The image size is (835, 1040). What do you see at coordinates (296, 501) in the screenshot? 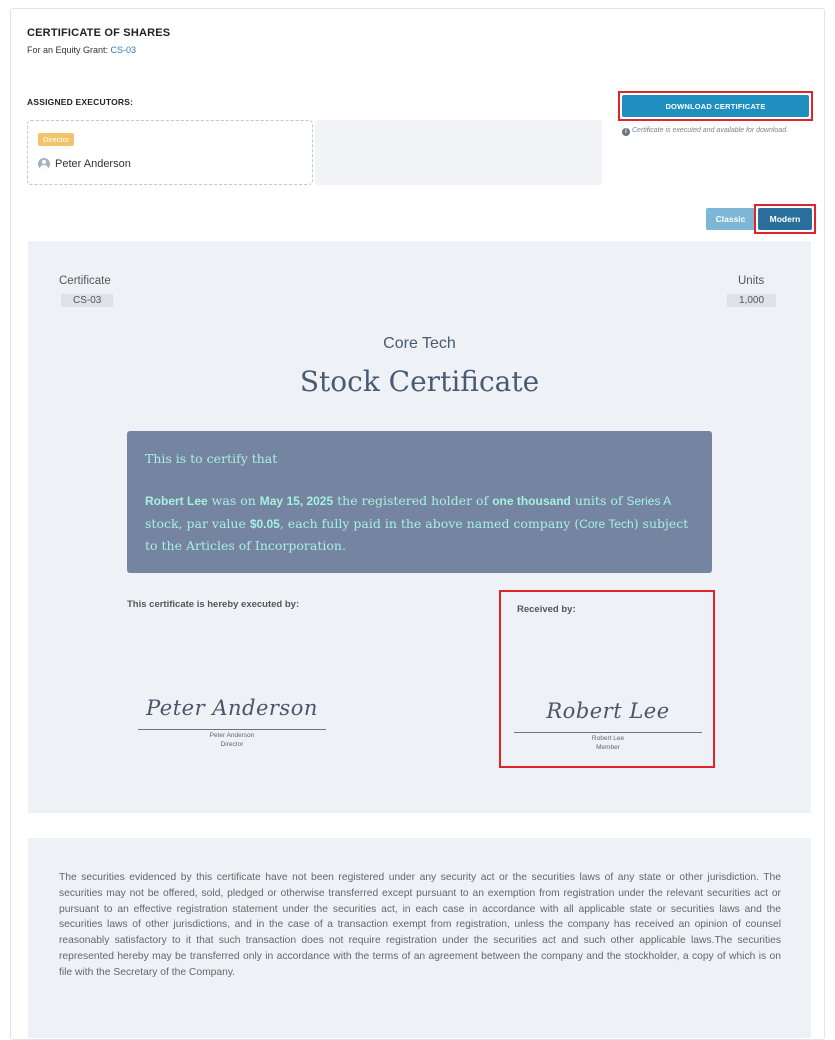
I see `registration-date: May 15, 2025` at bounding box center [296, 501].